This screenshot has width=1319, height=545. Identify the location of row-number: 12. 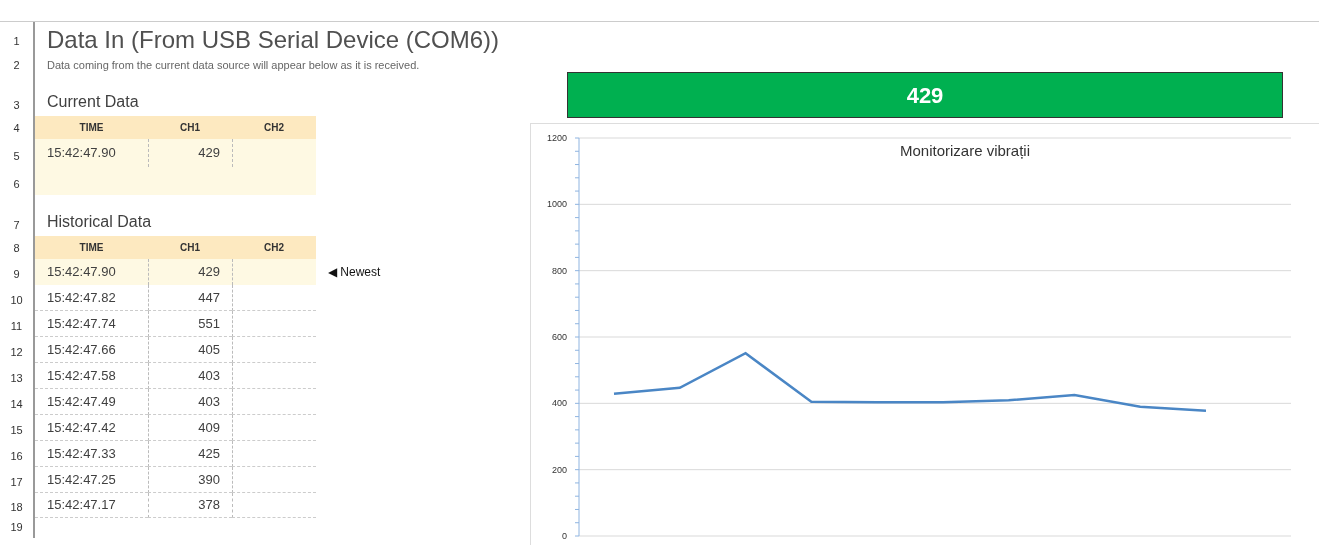
(17, 350).